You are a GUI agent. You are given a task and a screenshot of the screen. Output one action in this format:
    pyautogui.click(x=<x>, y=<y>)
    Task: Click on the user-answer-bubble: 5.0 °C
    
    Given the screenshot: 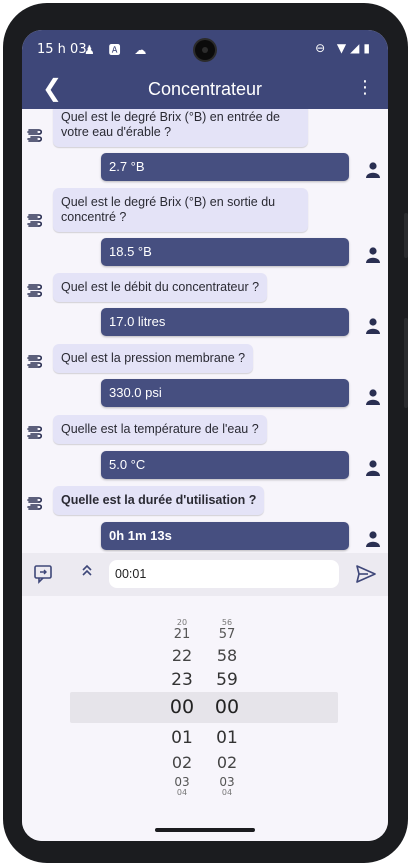 What is the action you would take?
    pyautogui.click(x=225, y=465)
    